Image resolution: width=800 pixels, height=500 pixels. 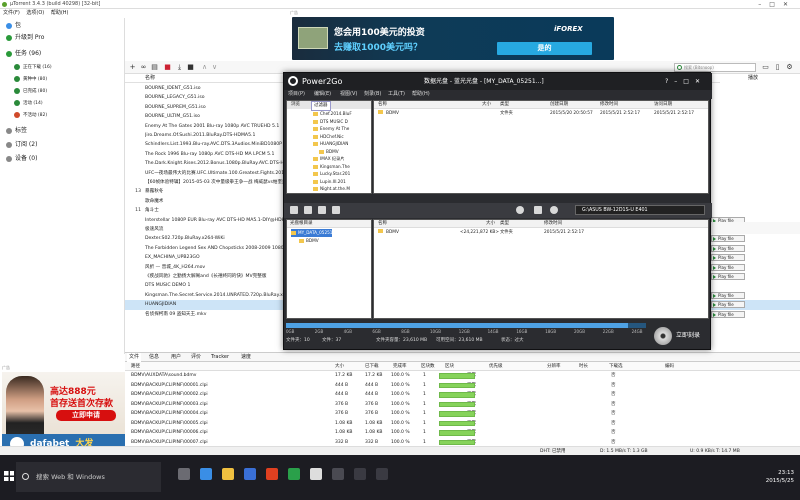 I want to click on left-ad: 广告 高达888元 首存送首次存款 立即申请 dafabet 大发, so click(x=62, y=410).